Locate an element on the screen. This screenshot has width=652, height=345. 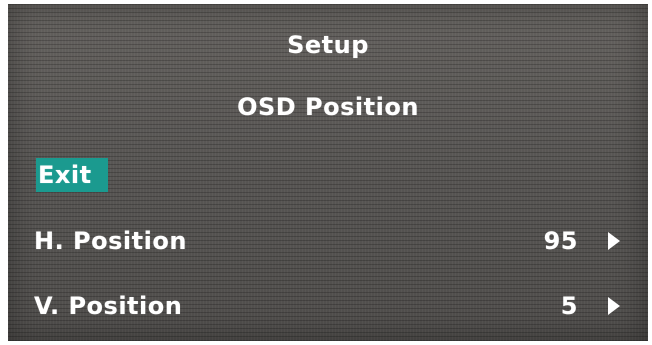
exit-menu-item: Exit is located at coordinates (72, 175).